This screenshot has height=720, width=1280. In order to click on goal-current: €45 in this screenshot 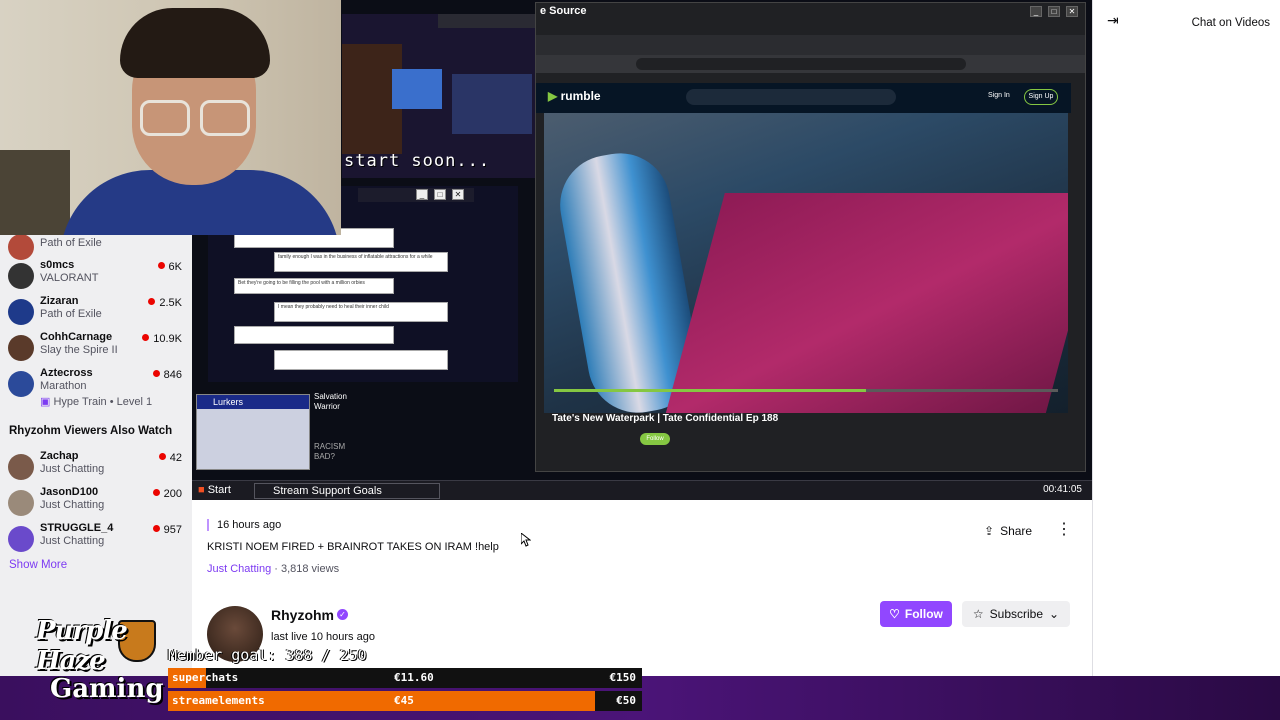, I will do `click(404, 700)`.